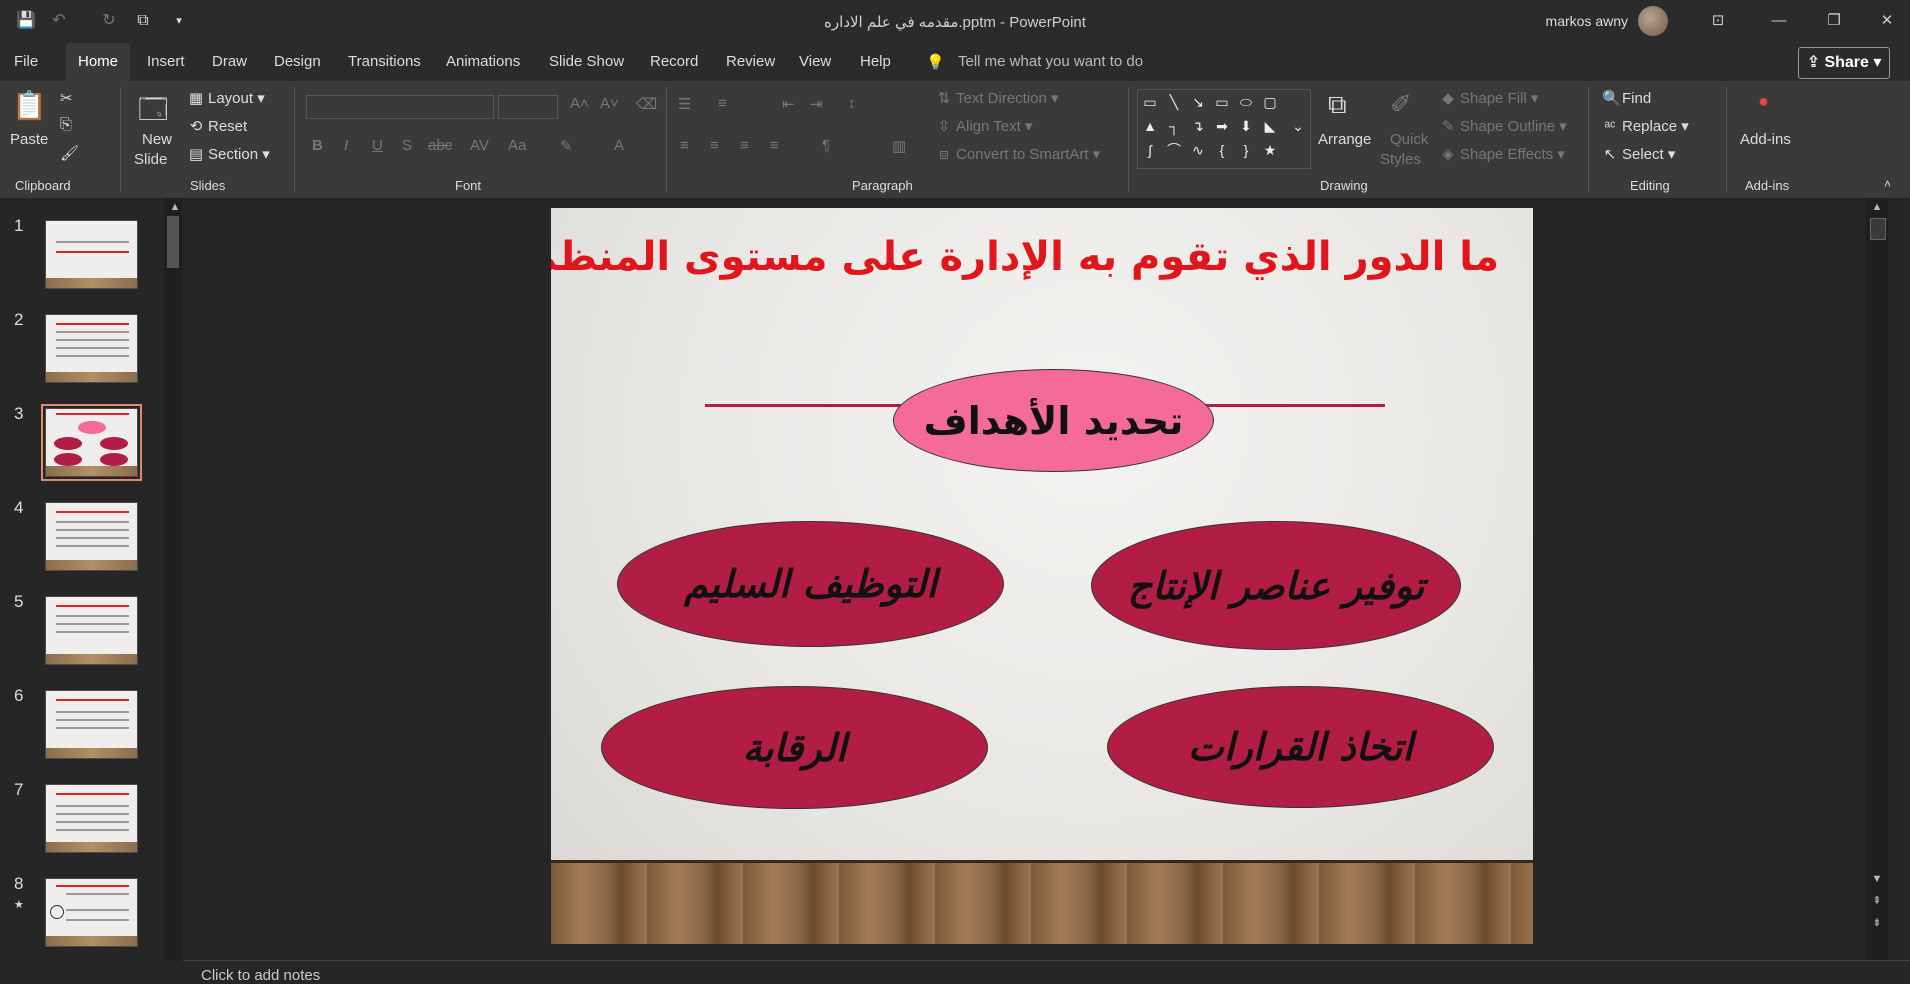 Image resolution: width=1910 pixels, height=984 pixels. Describe the element at coordinates (579, 103) in the screenshot. I see `grow-font-icon: A˄` at that location.